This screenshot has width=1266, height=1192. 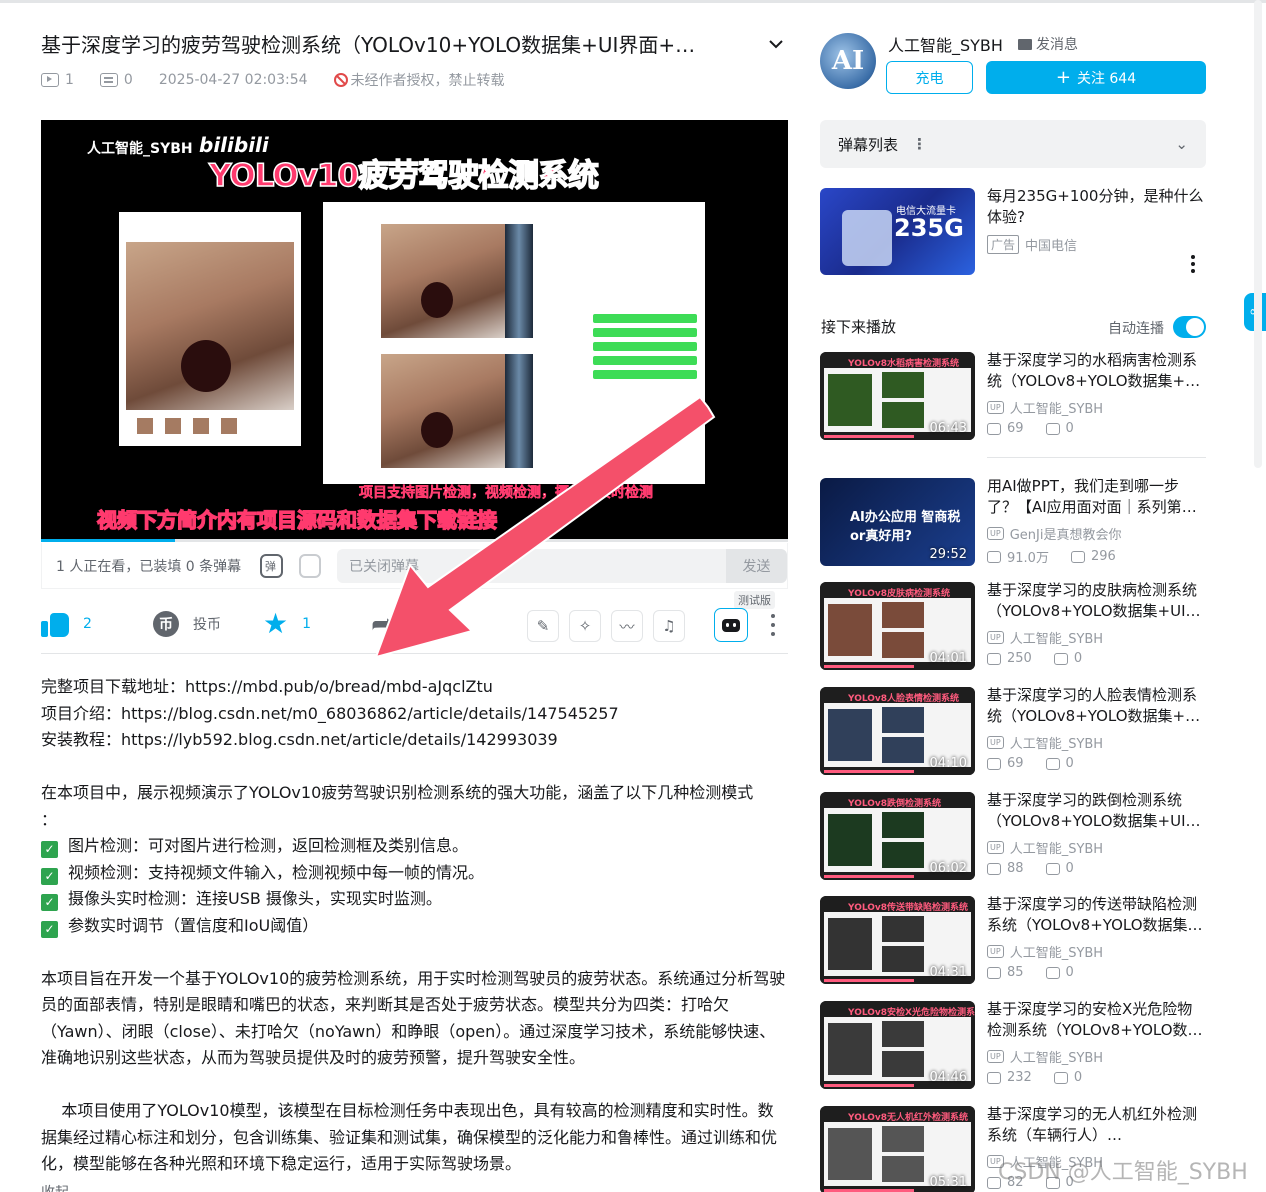 What do you see at coordinates (1181, 144) in the screenshot?
I see `chevron-down-icon: ⌄` at bounding box center [1181, 144].